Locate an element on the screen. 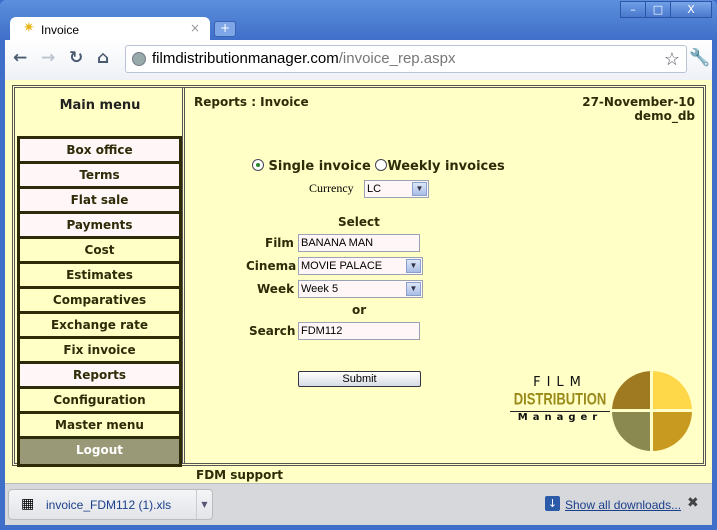 Image resolution: width=717 pixels, height=530 pixels. sidebar-item-comparatives: Comparatives is located at coordinates (99, 301).